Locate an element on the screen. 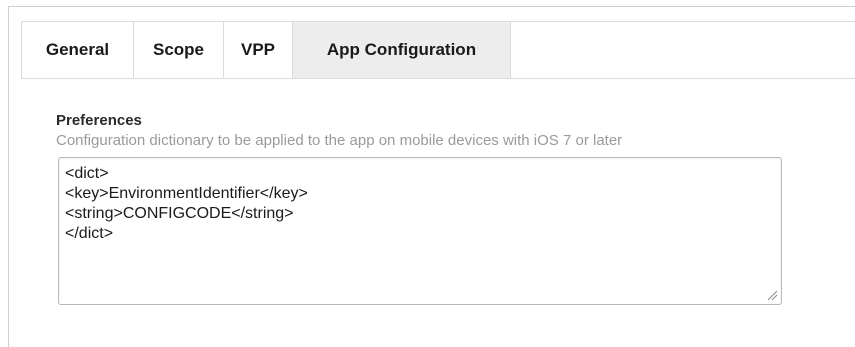 The height and width of the screenshot is (347, 855). tab-vpp-label: VPP is located at coordinates (258, 49).